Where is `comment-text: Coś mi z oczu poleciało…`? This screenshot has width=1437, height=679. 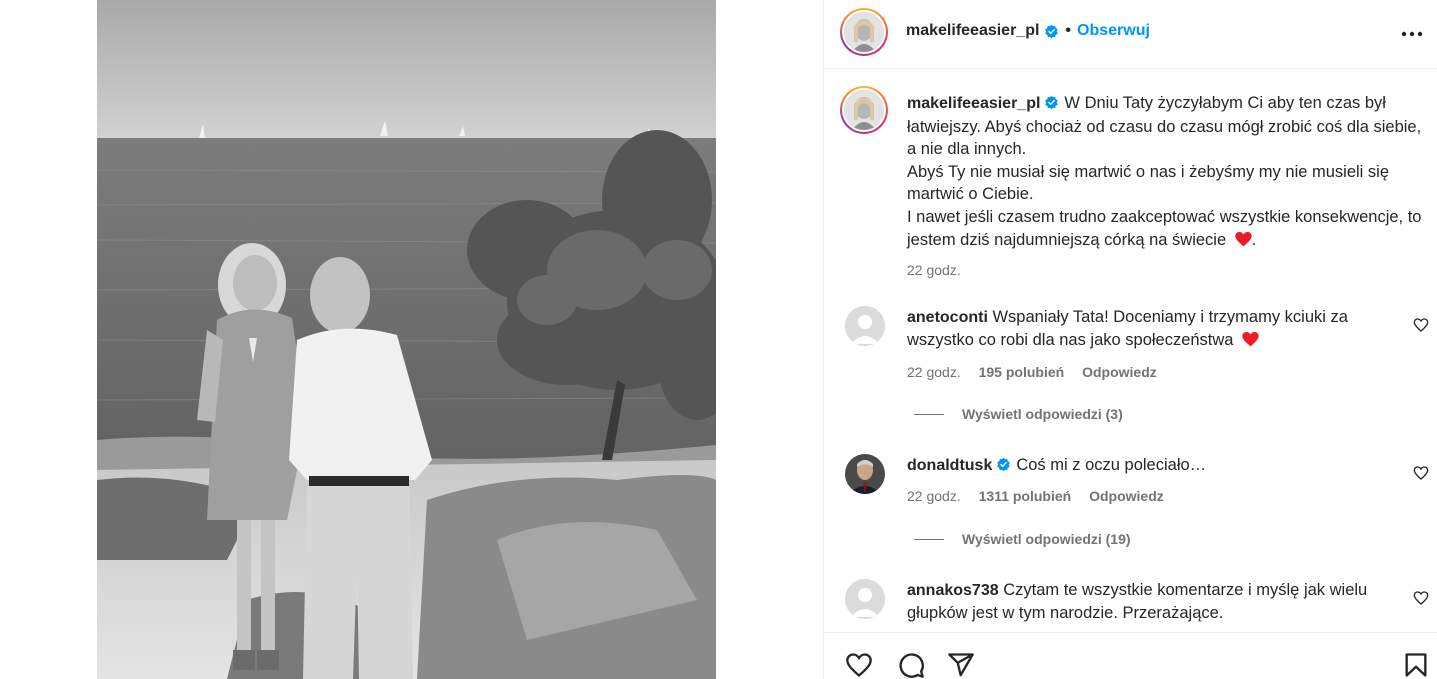
comment-text: Coś mi z oczu poleciało… is located at coordinates (1111, 465).